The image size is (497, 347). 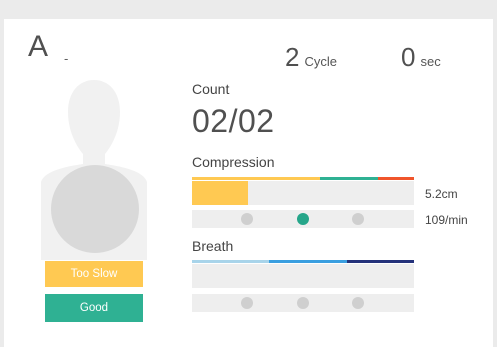 What do you see at coordinates (211, 89) in the screenshot?
I see `count-label: Count` at bounding box center [211, 89].